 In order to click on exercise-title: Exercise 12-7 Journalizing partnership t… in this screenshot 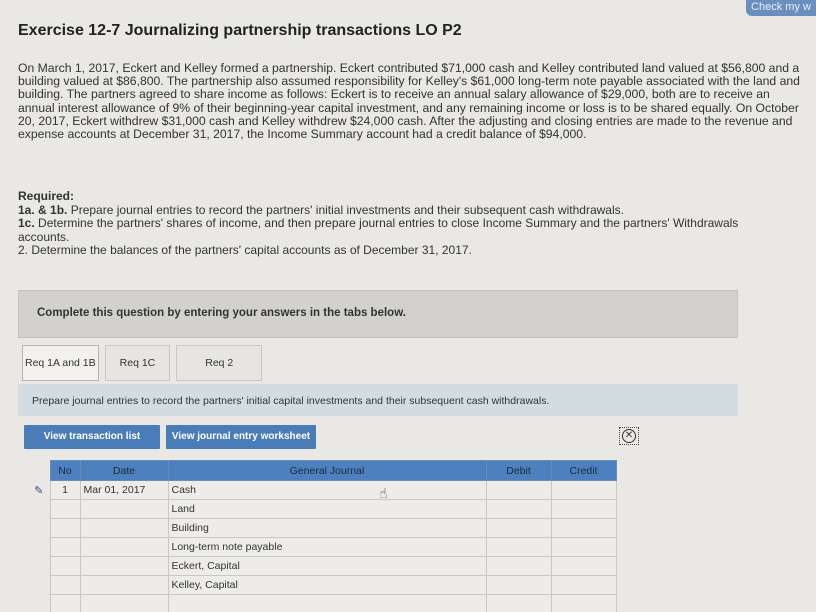, I will do `click(240, 30)`.